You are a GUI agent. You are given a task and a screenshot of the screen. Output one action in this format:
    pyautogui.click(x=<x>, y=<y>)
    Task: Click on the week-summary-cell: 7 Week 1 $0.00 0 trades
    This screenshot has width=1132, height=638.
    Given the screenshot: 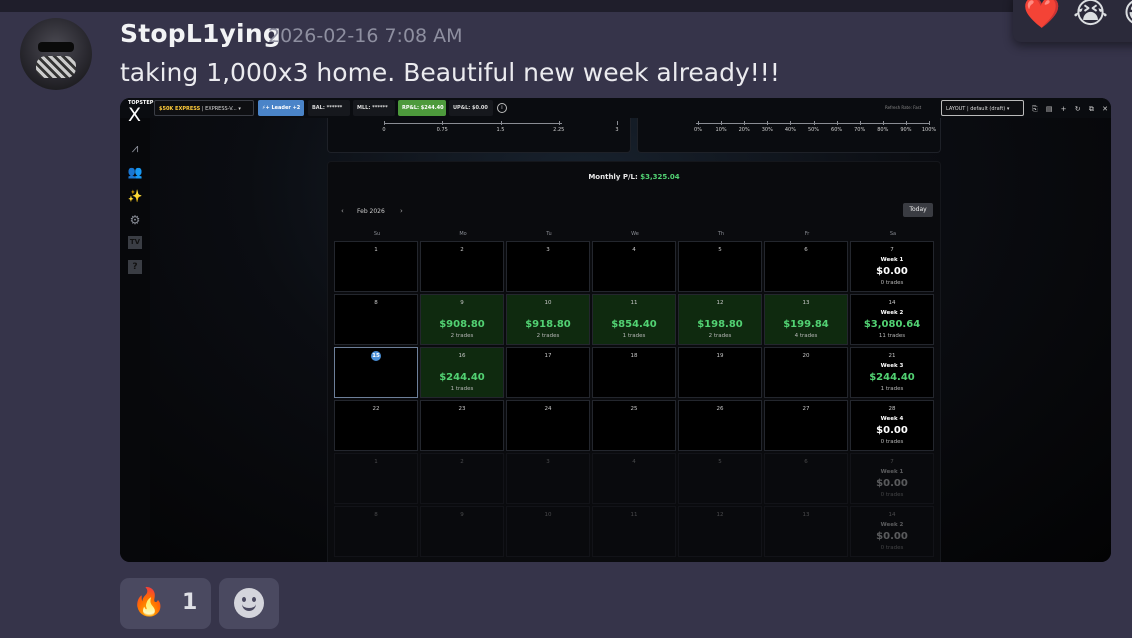 What is the action you would take?
    pyautogui.click(x=892, y=266)
    